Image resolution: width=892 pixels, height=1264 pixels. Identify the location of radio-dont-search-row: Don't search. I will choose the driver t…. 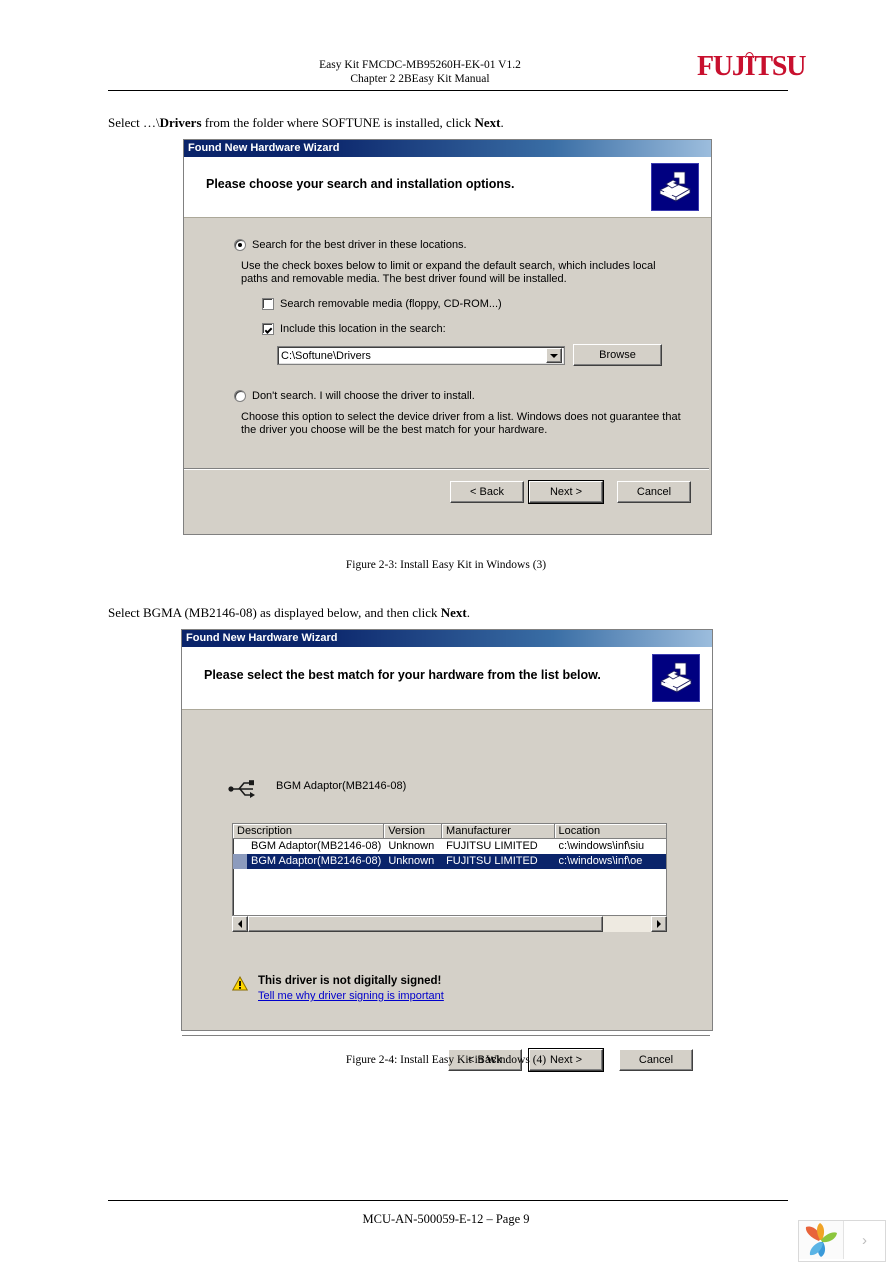
(354, 396).